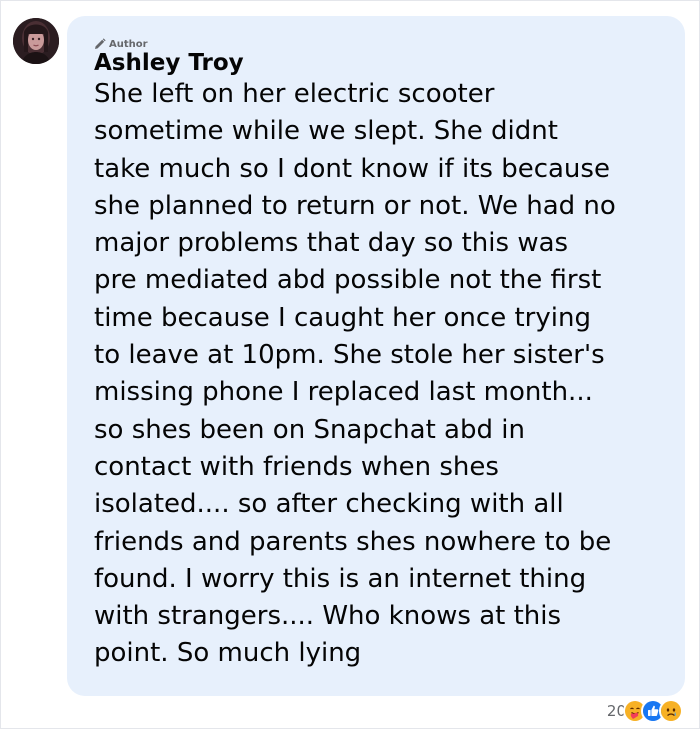 The image size is (700, 729). Describe the element at coordinates (340, 578) in the screenshot. I see `comment-line: found. I worry this is an internet thing` at that location.